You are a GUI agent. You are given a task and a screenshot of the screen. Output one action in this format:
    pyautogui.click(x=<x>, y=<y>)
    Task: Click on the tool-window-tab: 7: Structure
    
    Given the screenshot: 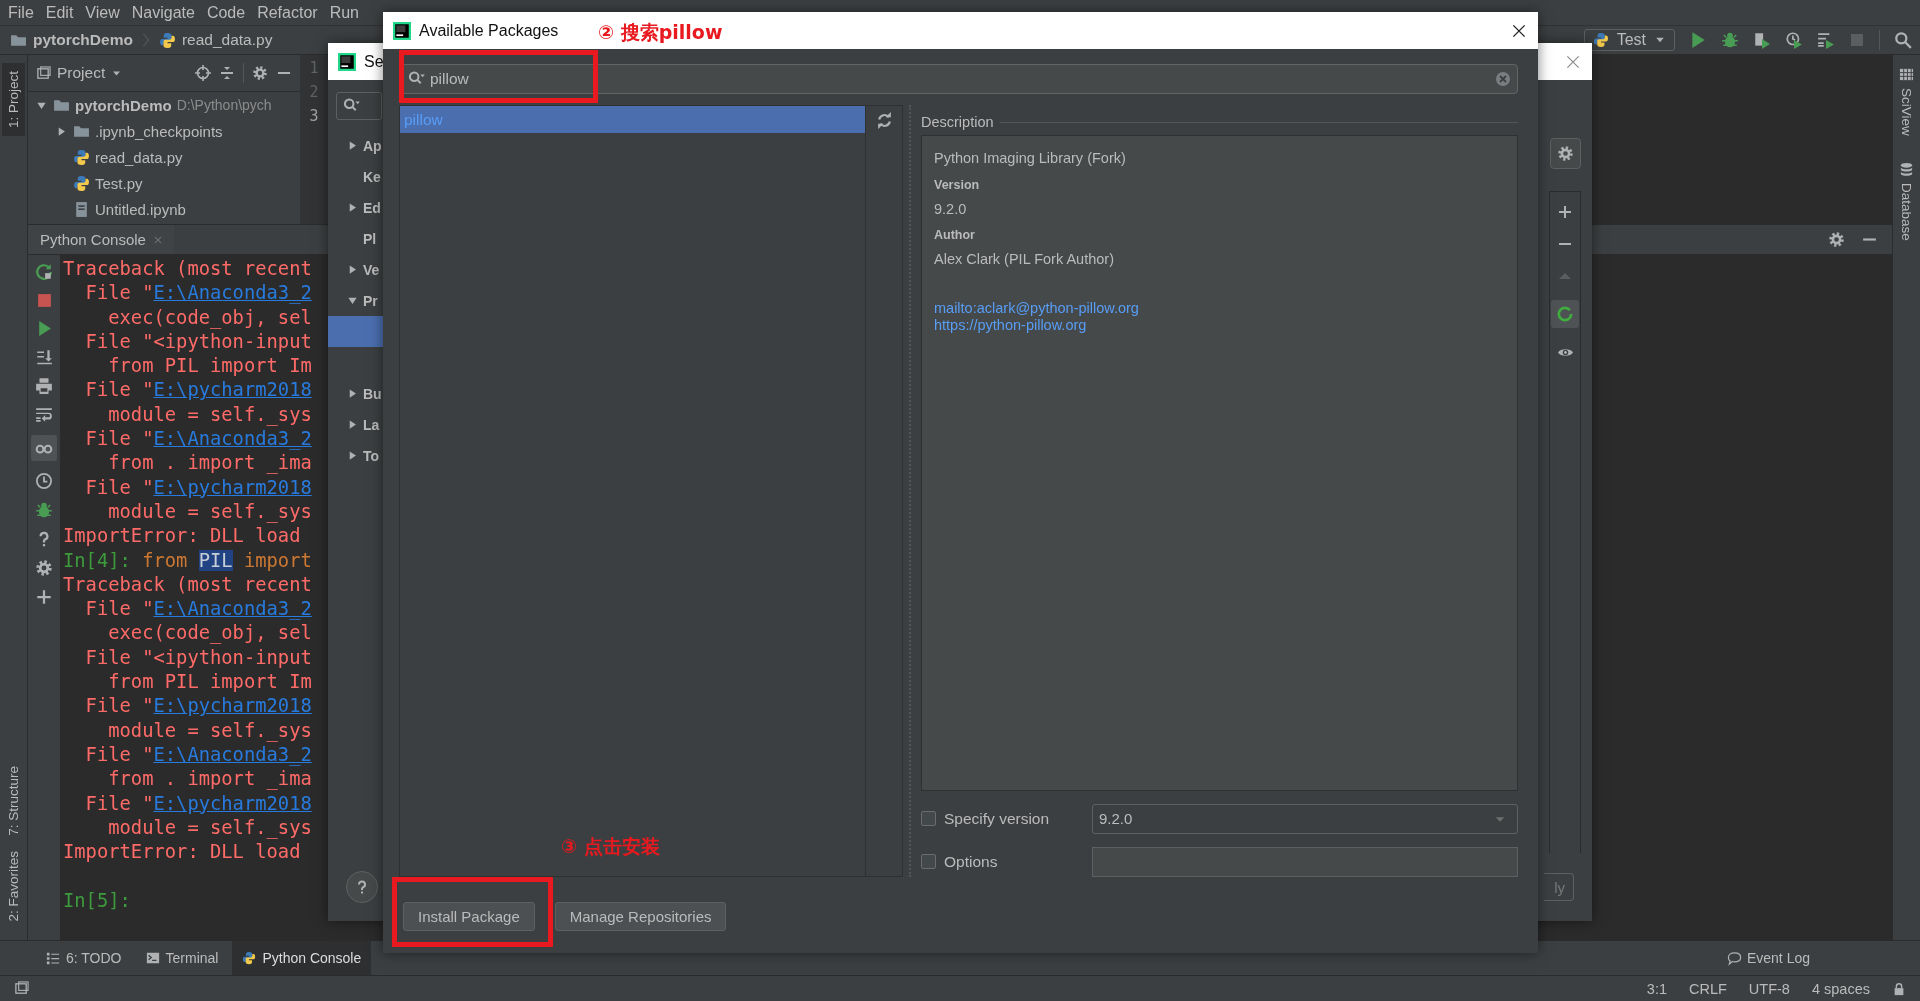 What is the action you would take?
    pyautogui.click(x=13, y=800)
    